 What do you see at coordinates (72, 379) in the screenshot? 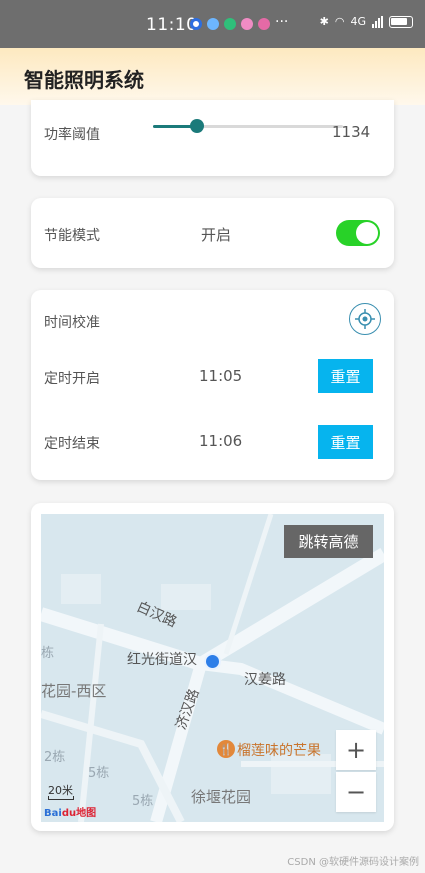
I see `timer-start-label: 定时开启` at bounding box center [72, 379].